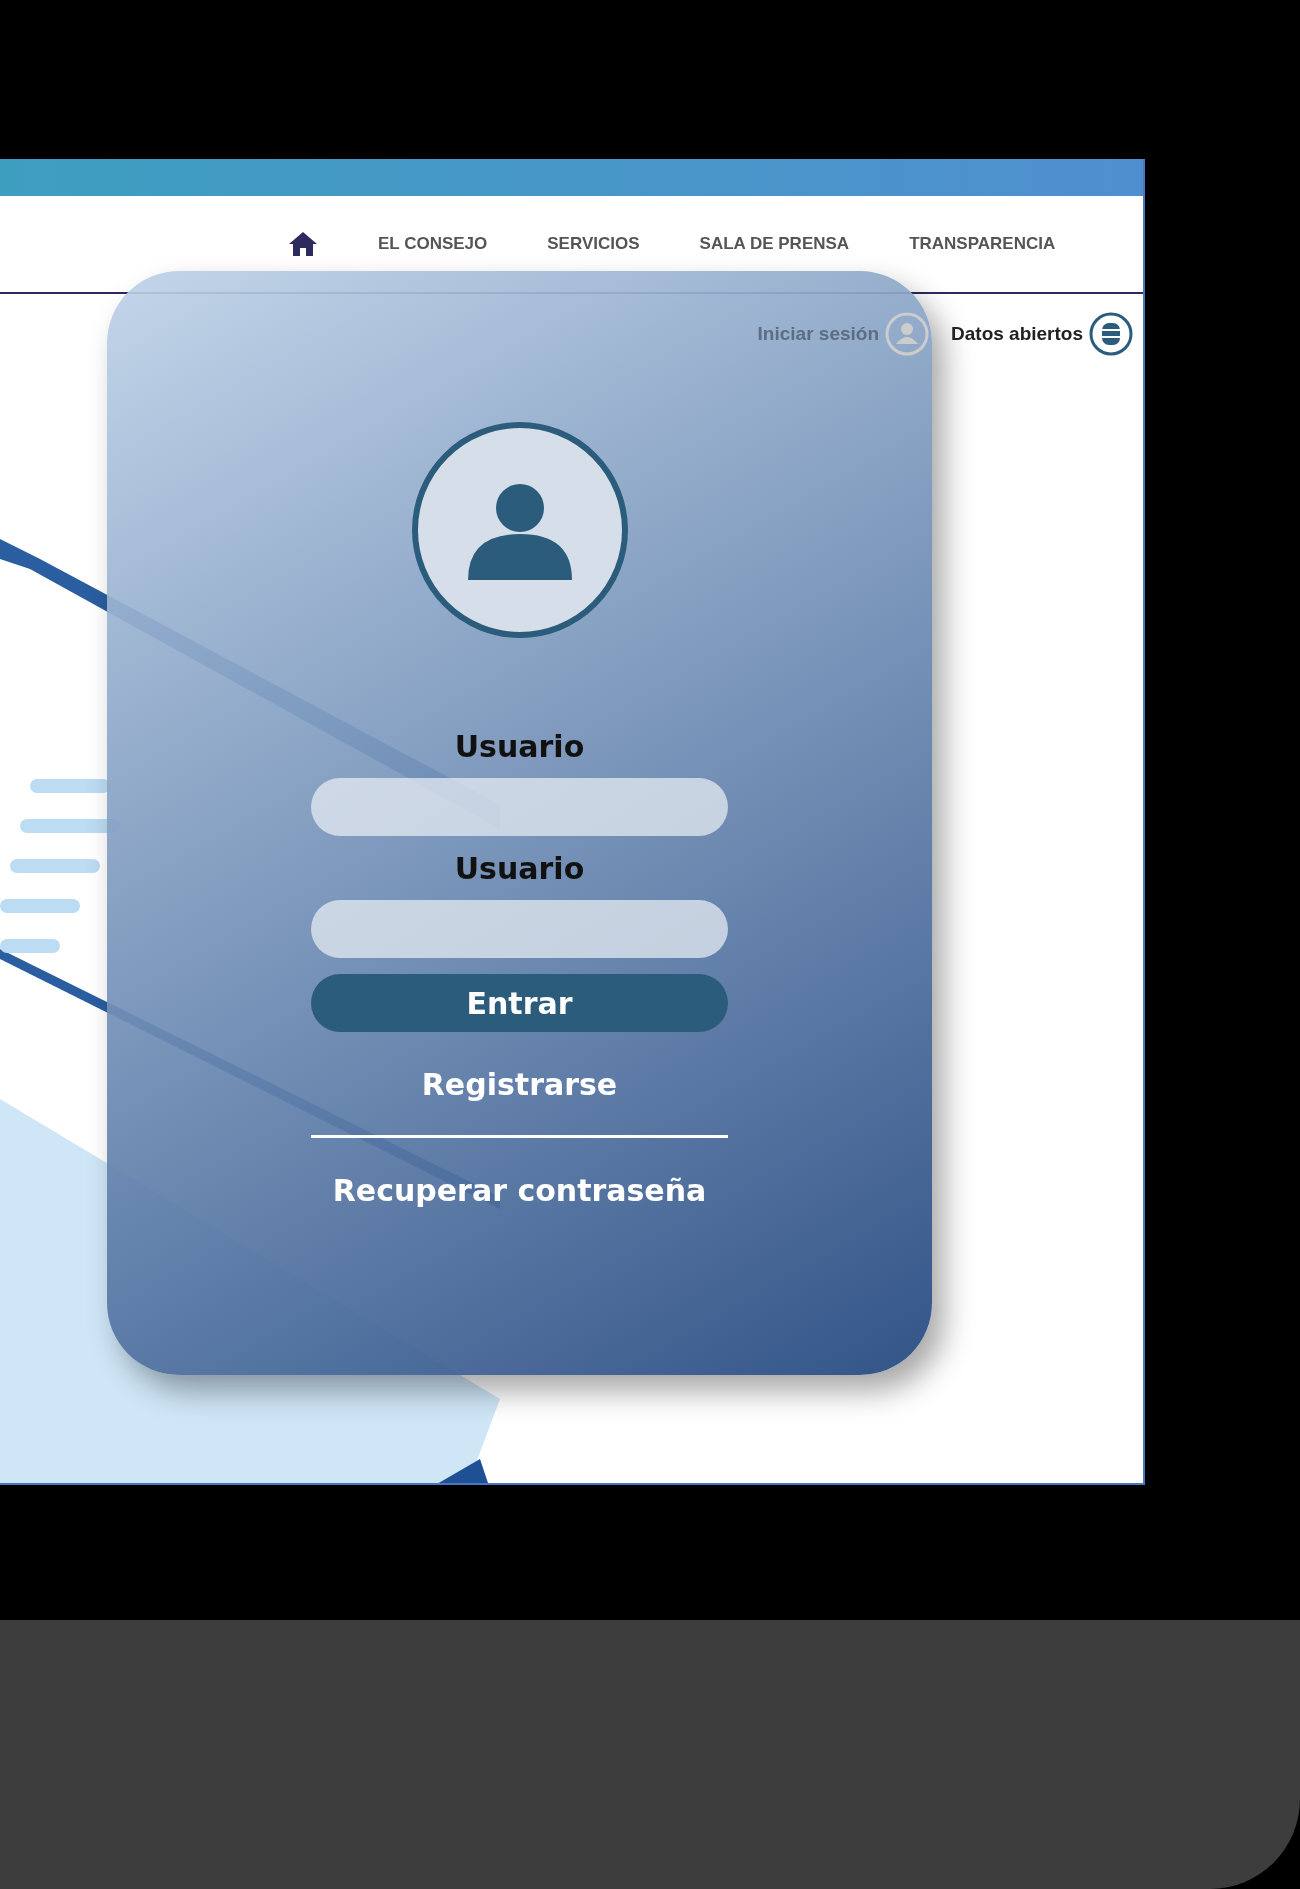 The height and width of the screenshot is (1889, 1300). Describe the element at coordinates (907, 334) in the screenshot. I see `user-icon` at that location.